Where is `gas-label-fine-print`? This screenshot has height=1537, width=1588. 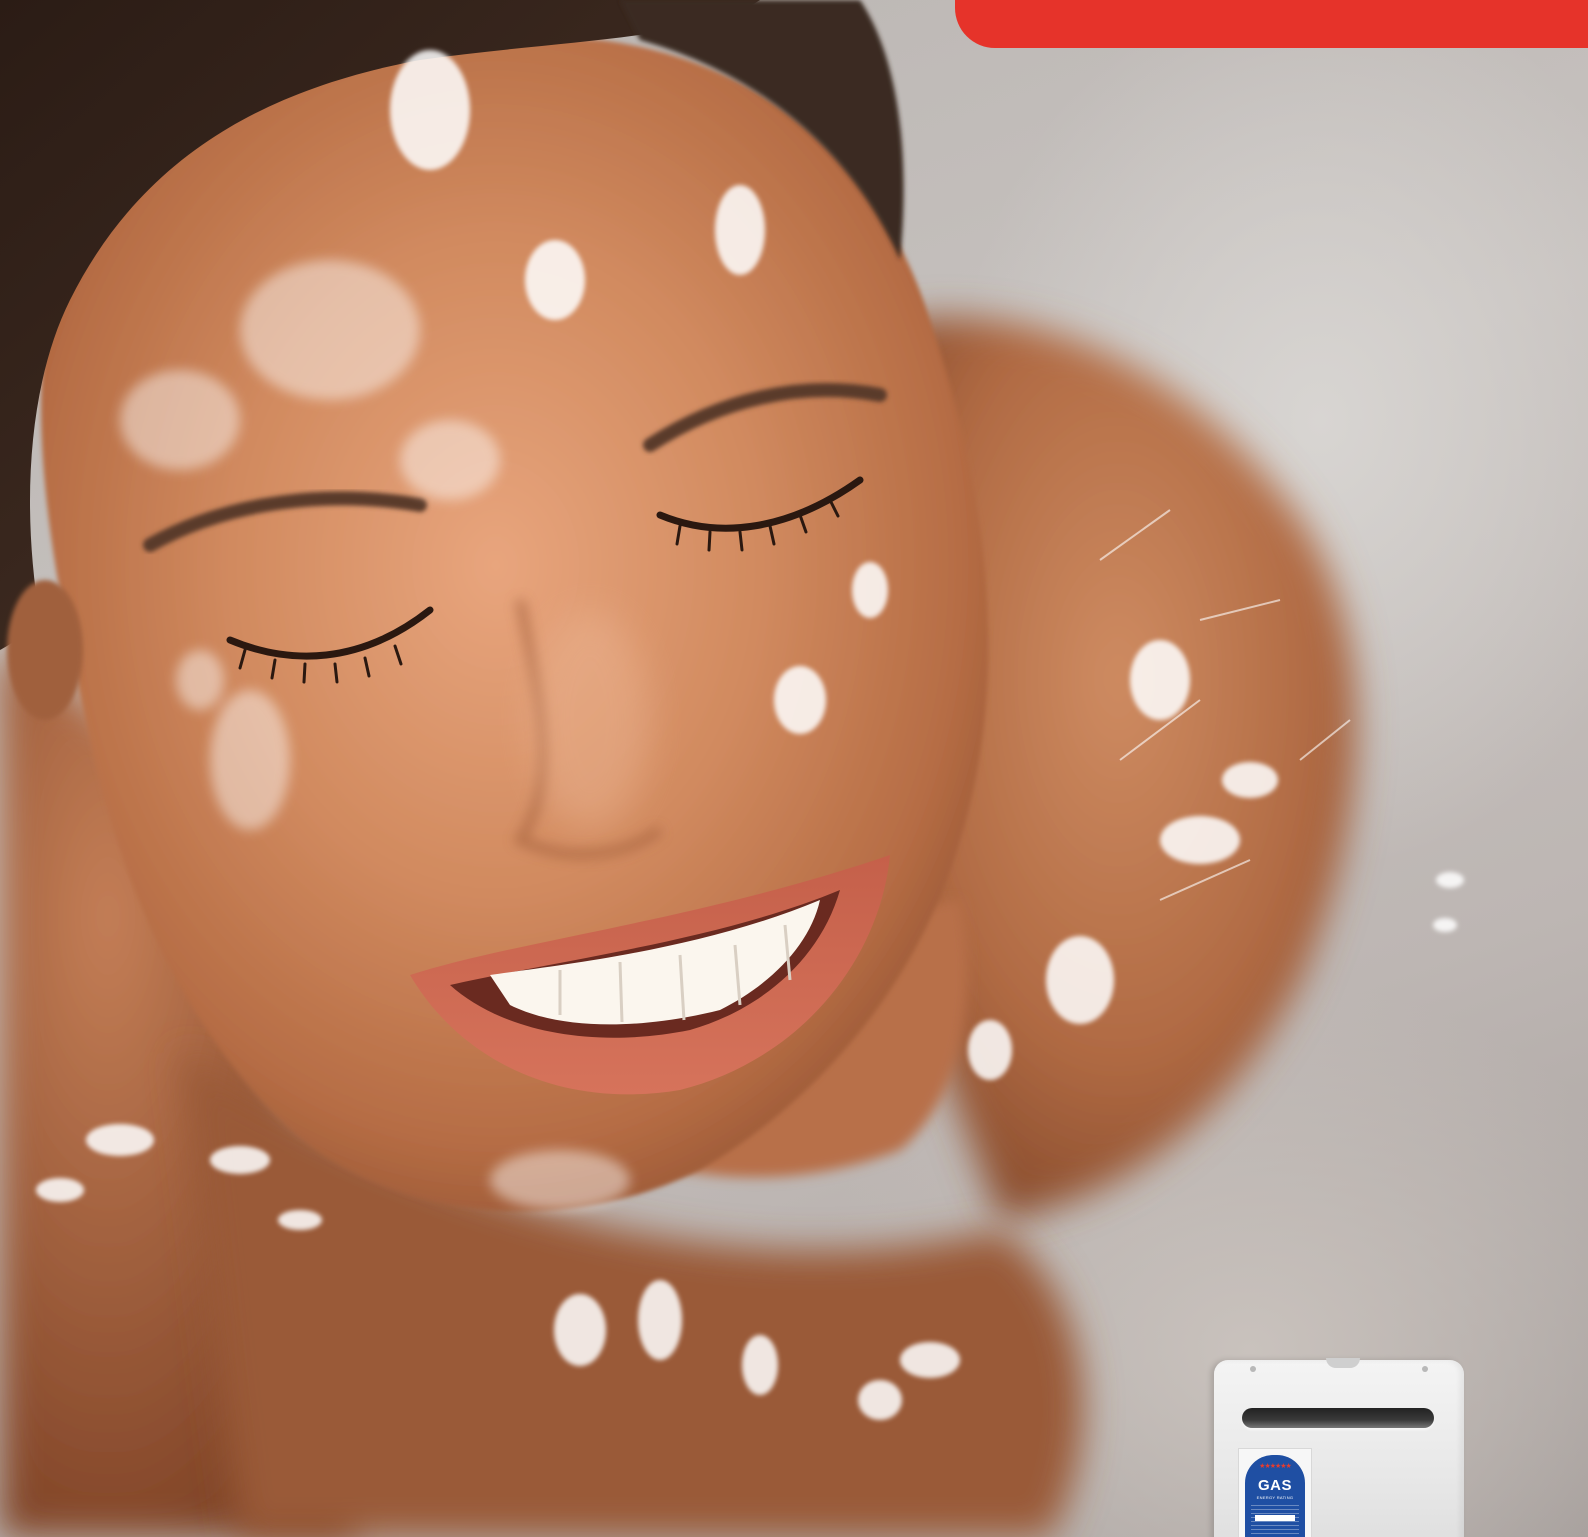 gas-label-fine-print is located at coordinates (1275, 1521).